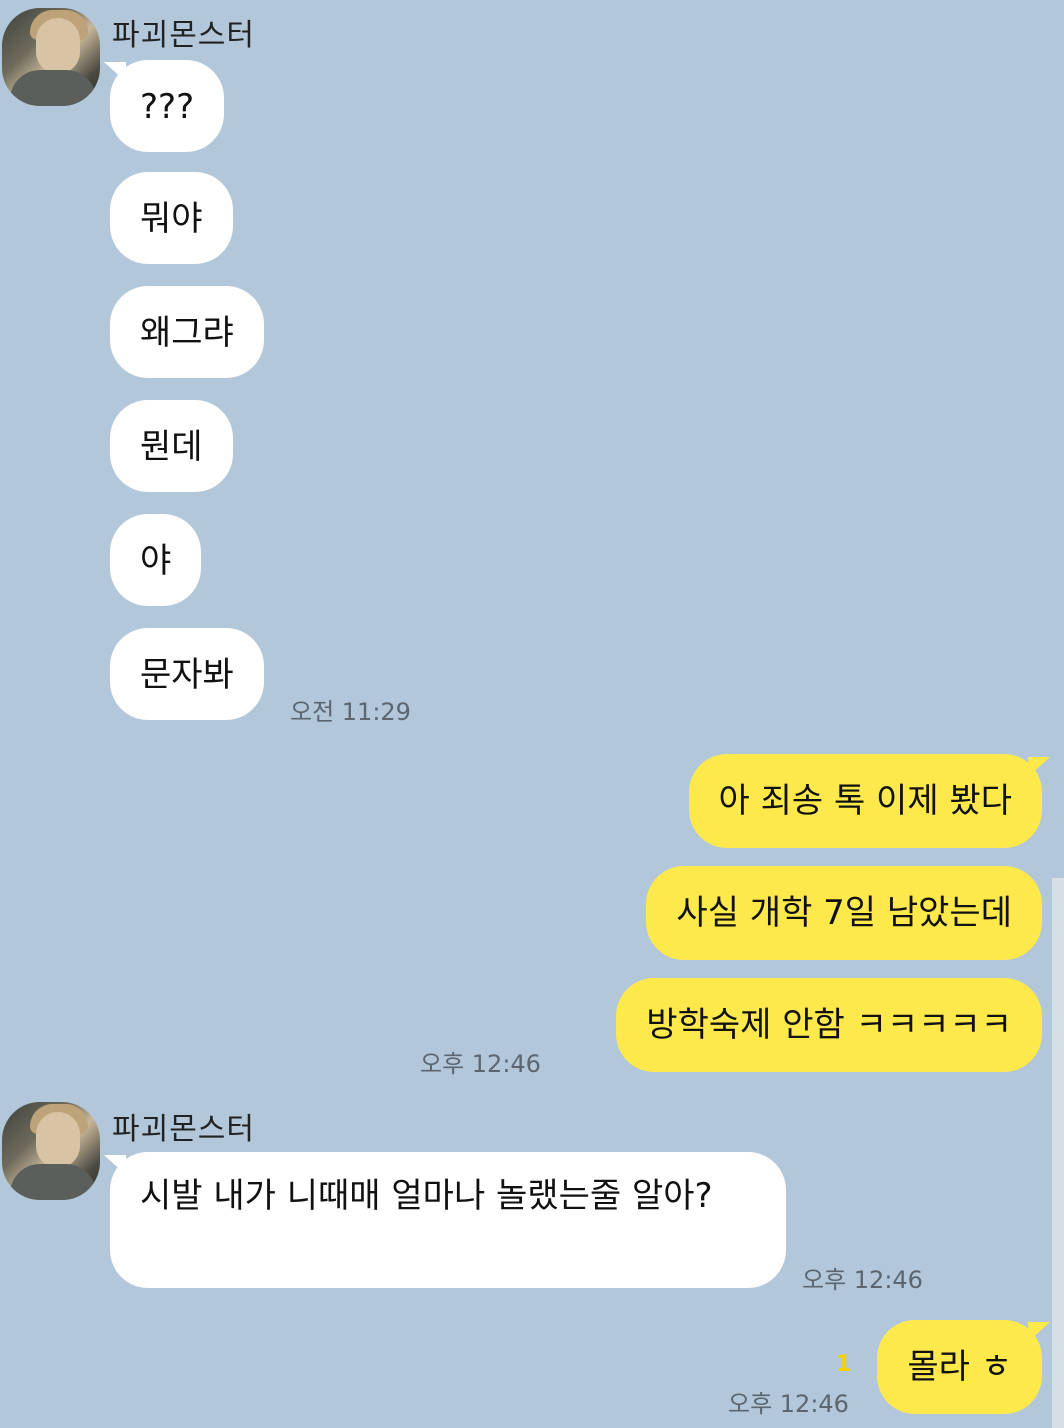  What do you see at coordinates (156, 560) in the screenshot?
I see `message-bubble-friend: 야` at bounding box center [156, 560].